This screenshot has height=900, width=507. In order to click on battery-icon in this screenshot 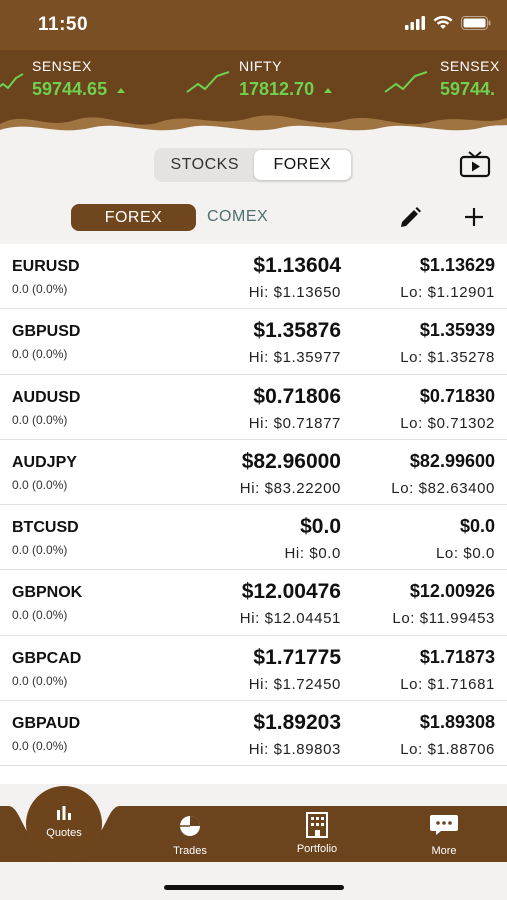, I will do `click(476, 23)`.